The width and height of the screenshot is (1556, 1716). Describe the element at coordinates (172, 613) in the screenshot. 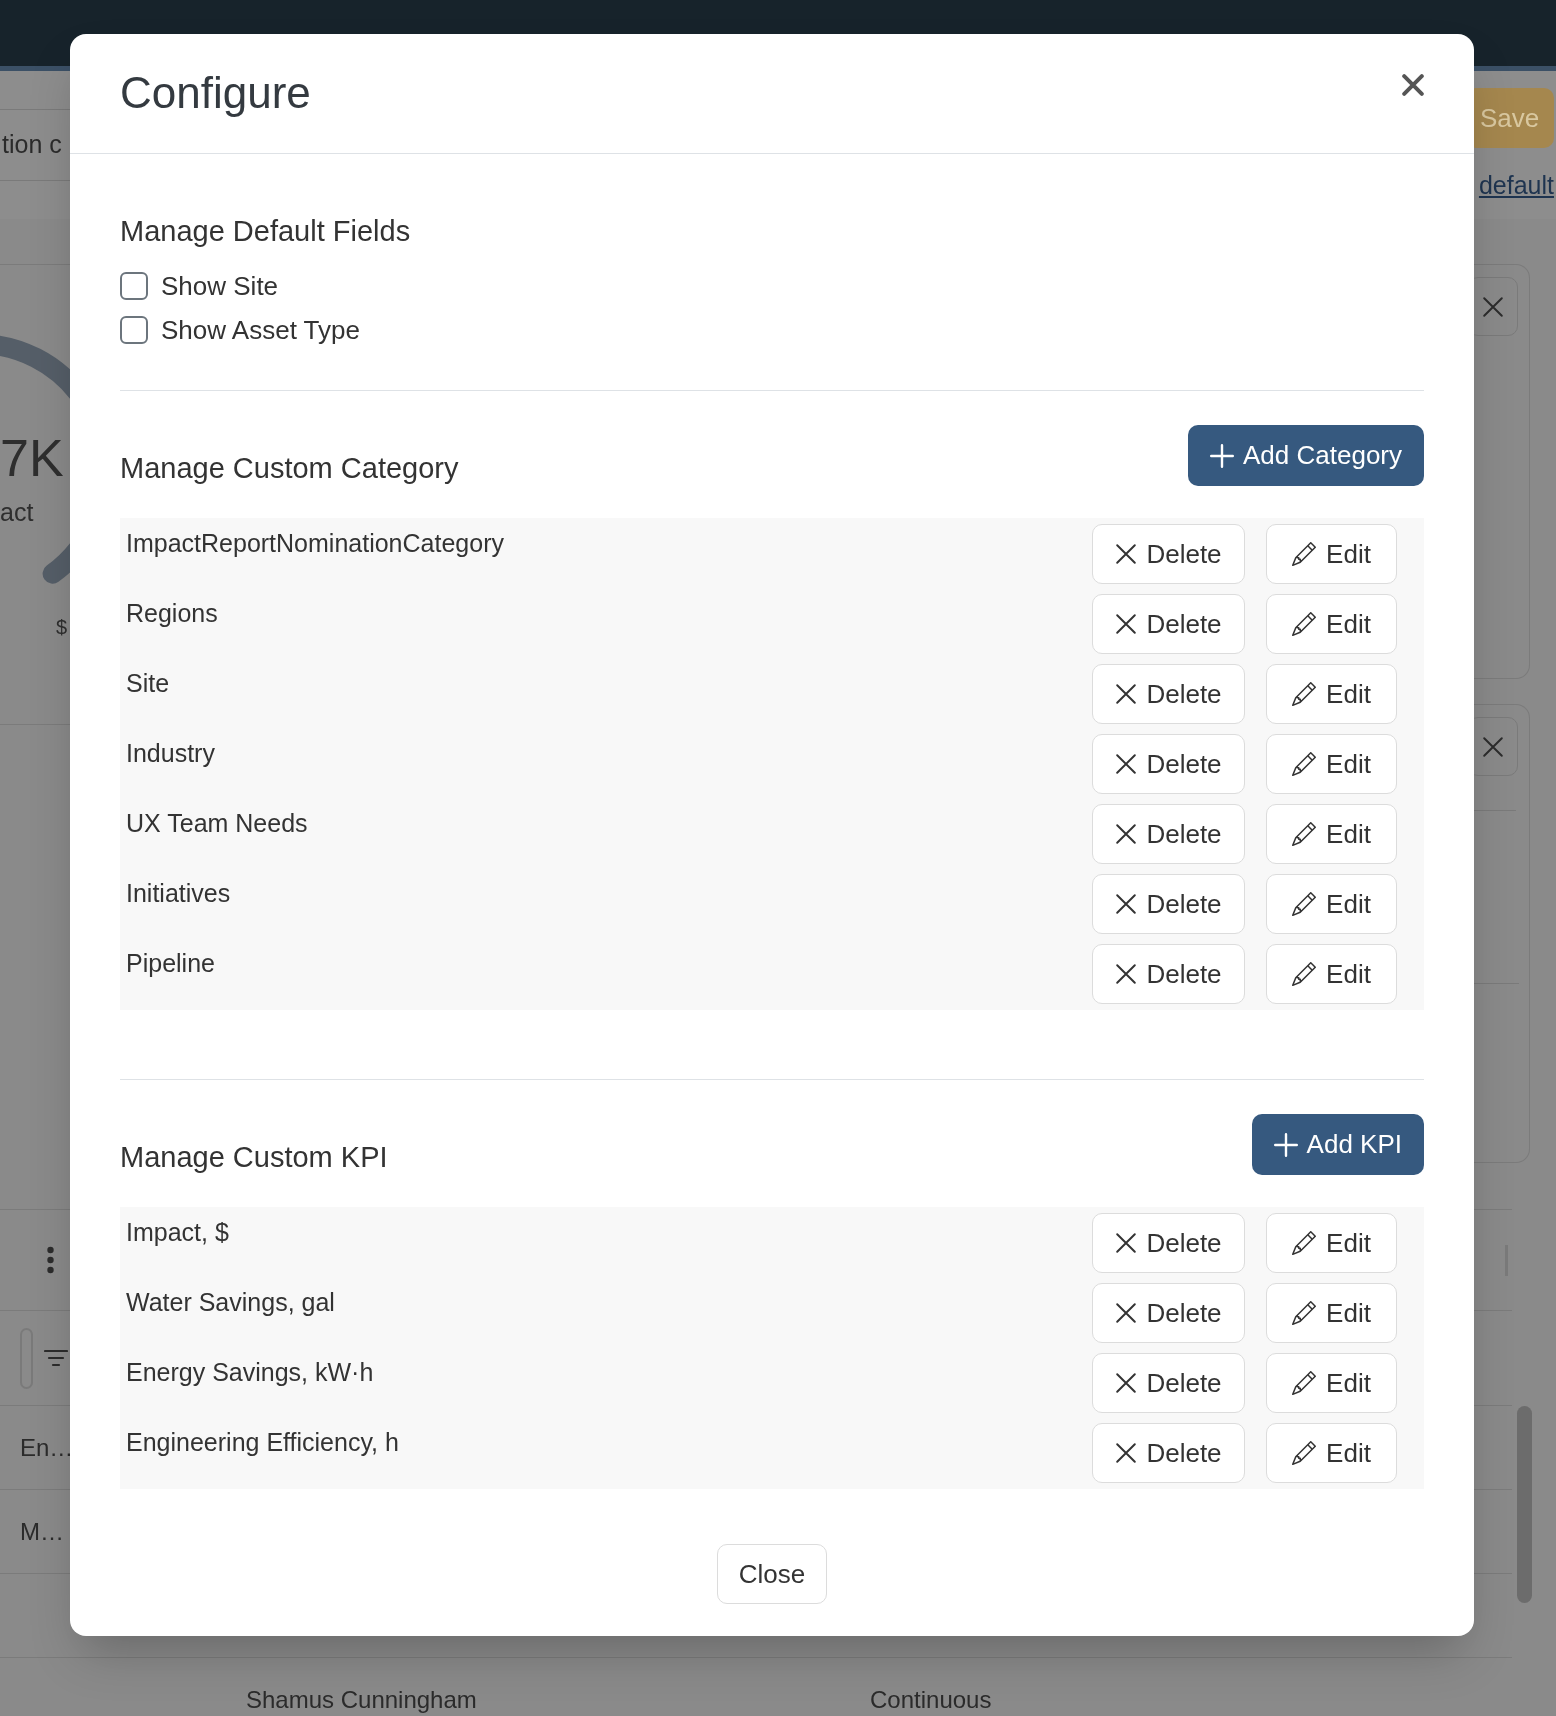

I see `item-name: Regions` at that location.